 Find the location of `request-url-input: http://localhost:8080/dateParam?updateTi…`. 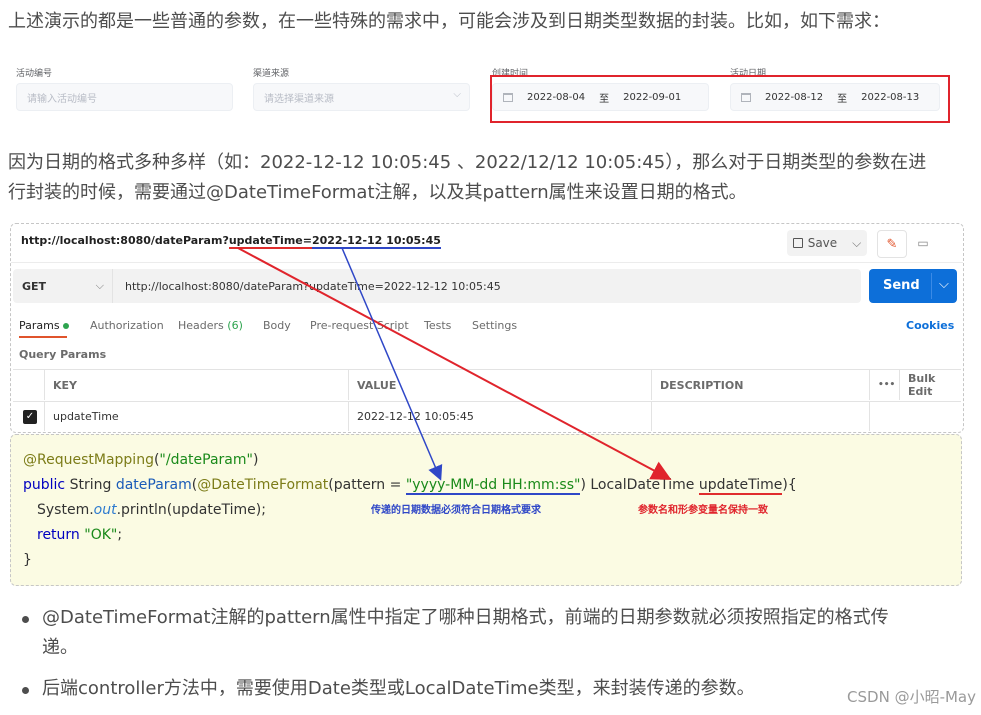

request-url-input: http://localhost:8080/dateParam?updateTi… is located at coordinates (313, 286).